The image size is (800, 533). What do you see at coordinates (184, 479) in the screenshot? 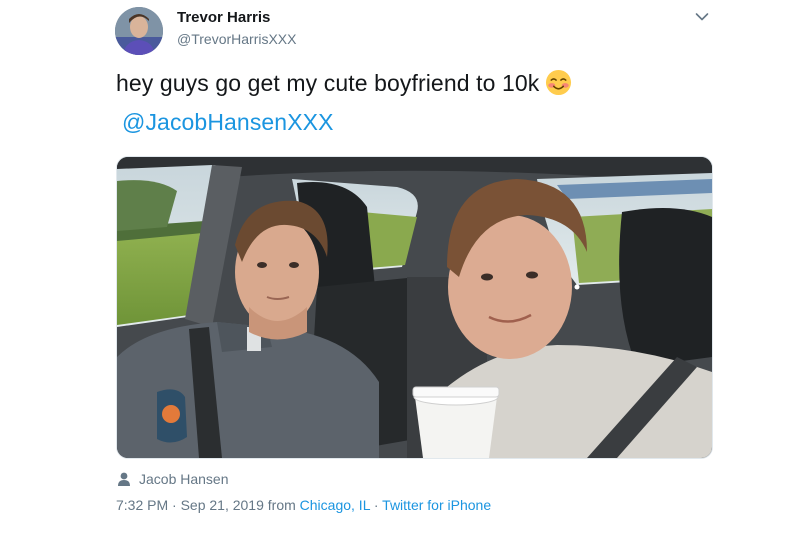
I see `tagged-person-name: Jacob Hansen` at bounding box center [184, 479].